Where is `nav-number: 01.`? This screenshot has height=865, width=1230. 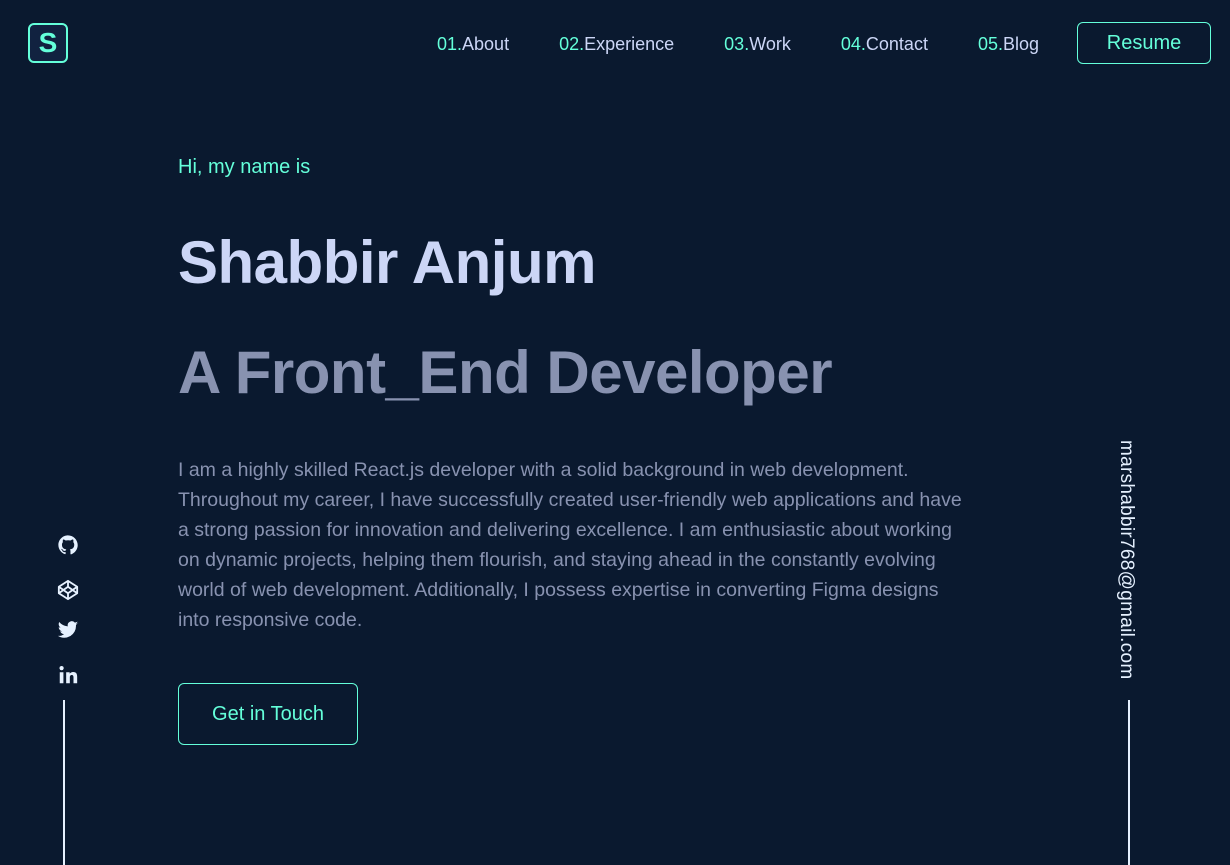 nav-number: 01. is located at coordinates (450, 44).